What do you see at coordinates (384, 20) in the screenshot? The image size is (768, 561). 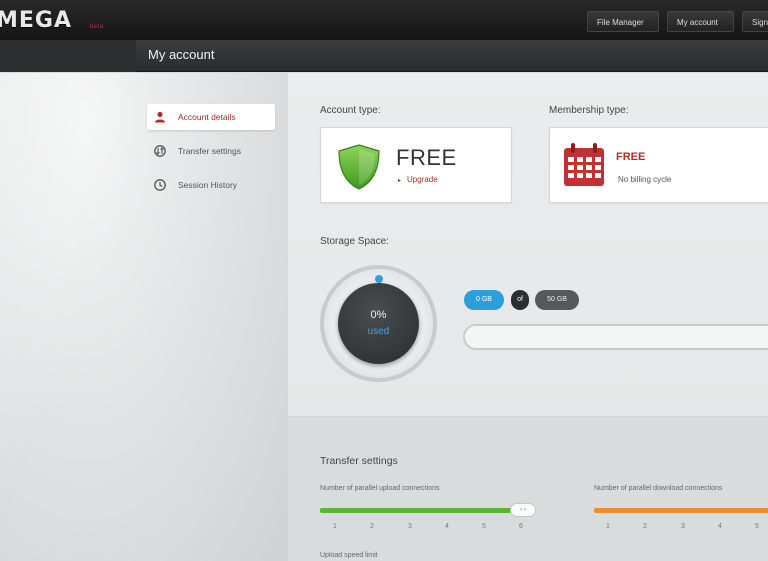 I see `top-bar: MEGA beta File Manager My account Sign` at bounding box center [384, 20].